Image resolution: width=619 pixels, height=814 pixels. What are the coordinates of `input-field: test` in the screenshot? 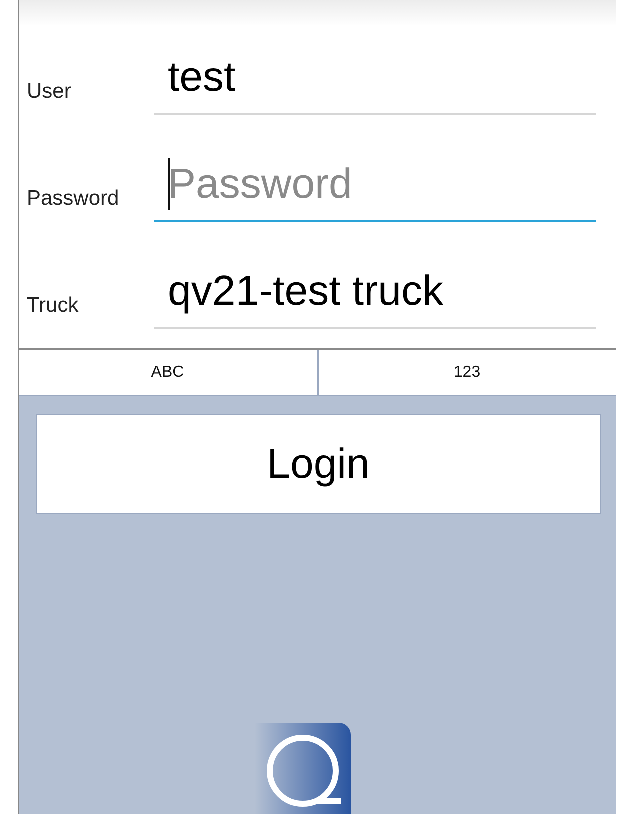 It's located at (375, 78).